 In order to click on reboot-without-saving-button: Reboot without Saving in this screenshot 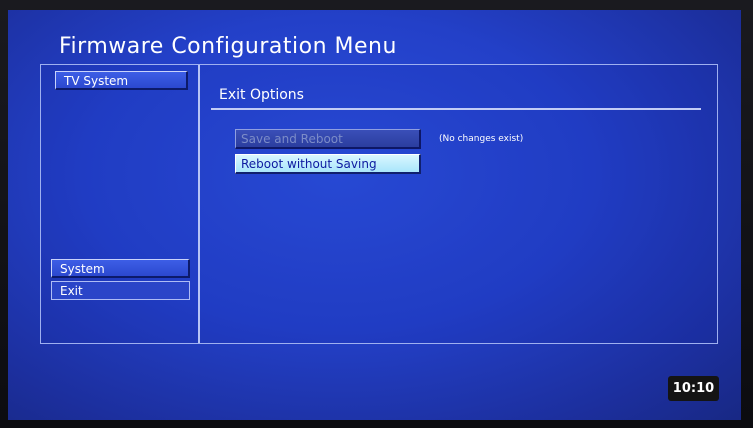, I will do `click(328, 164)`.